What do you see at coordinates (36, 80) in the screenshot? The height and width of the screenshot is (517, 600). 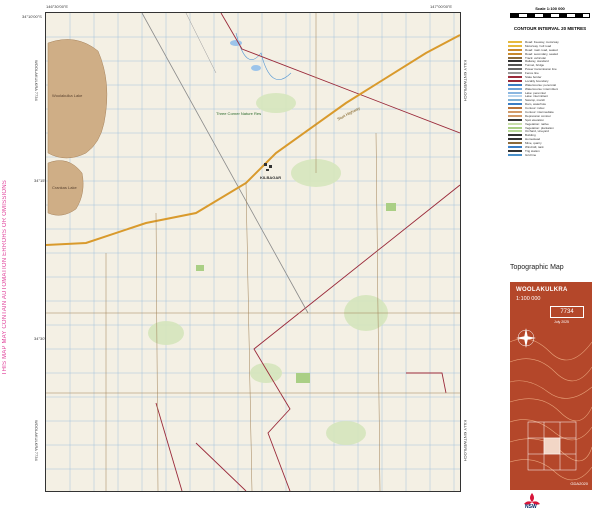 I see `edge-label-left-top: WOOLAKULKRA 7734` at bounding box center [36, 80].